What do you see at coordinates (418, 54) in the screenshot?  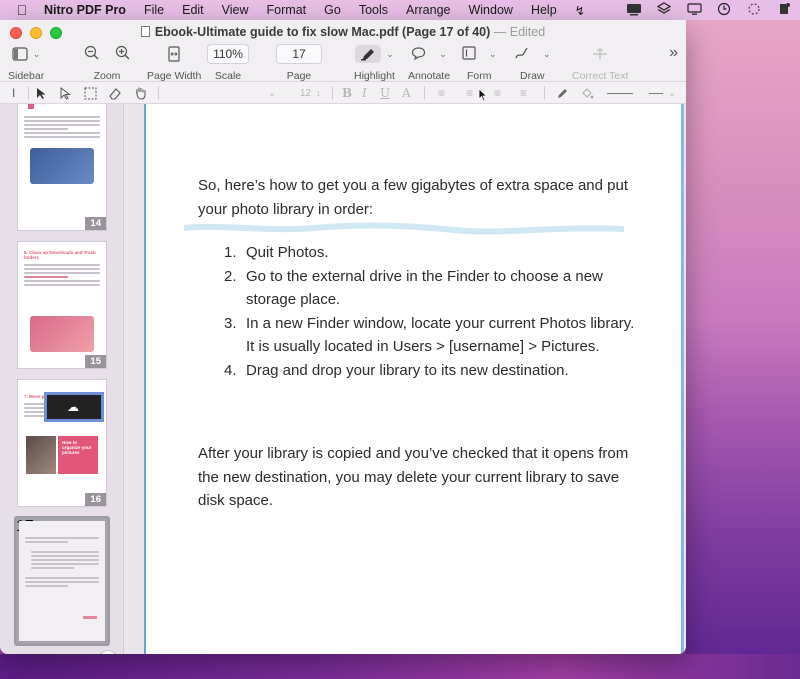 I see `speech-bubble-icon` at bounding box center [418, 54].